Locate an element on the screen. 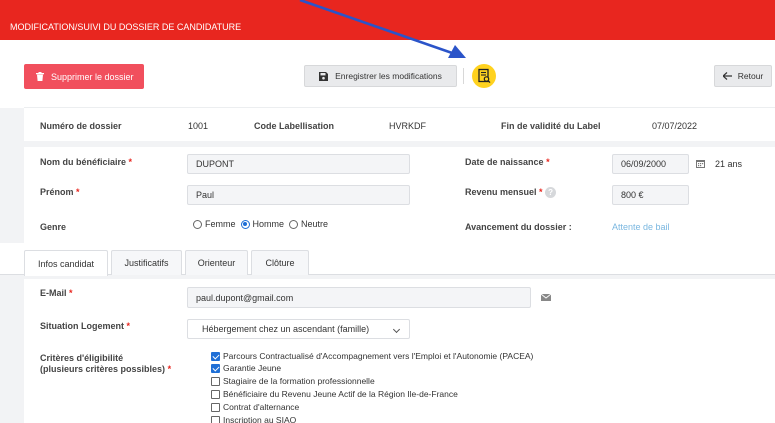 This screenshot has height=423, width=775. naissance-input: 06/09/2000 is located at coordinates (650, 164).